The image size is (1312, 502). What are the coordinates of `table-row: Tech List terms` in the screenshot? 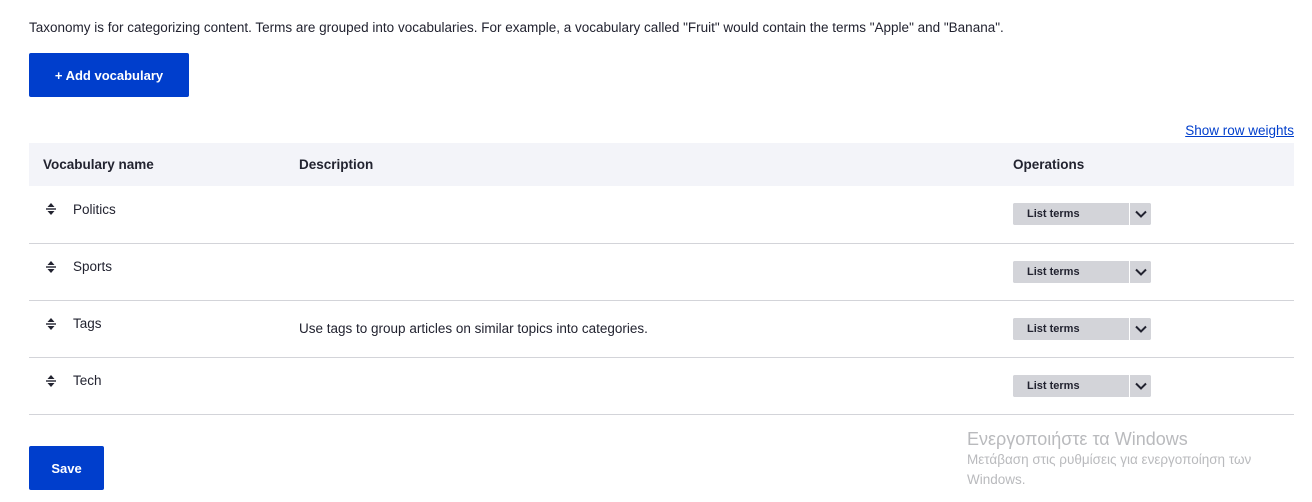 It's located at (661, 385).